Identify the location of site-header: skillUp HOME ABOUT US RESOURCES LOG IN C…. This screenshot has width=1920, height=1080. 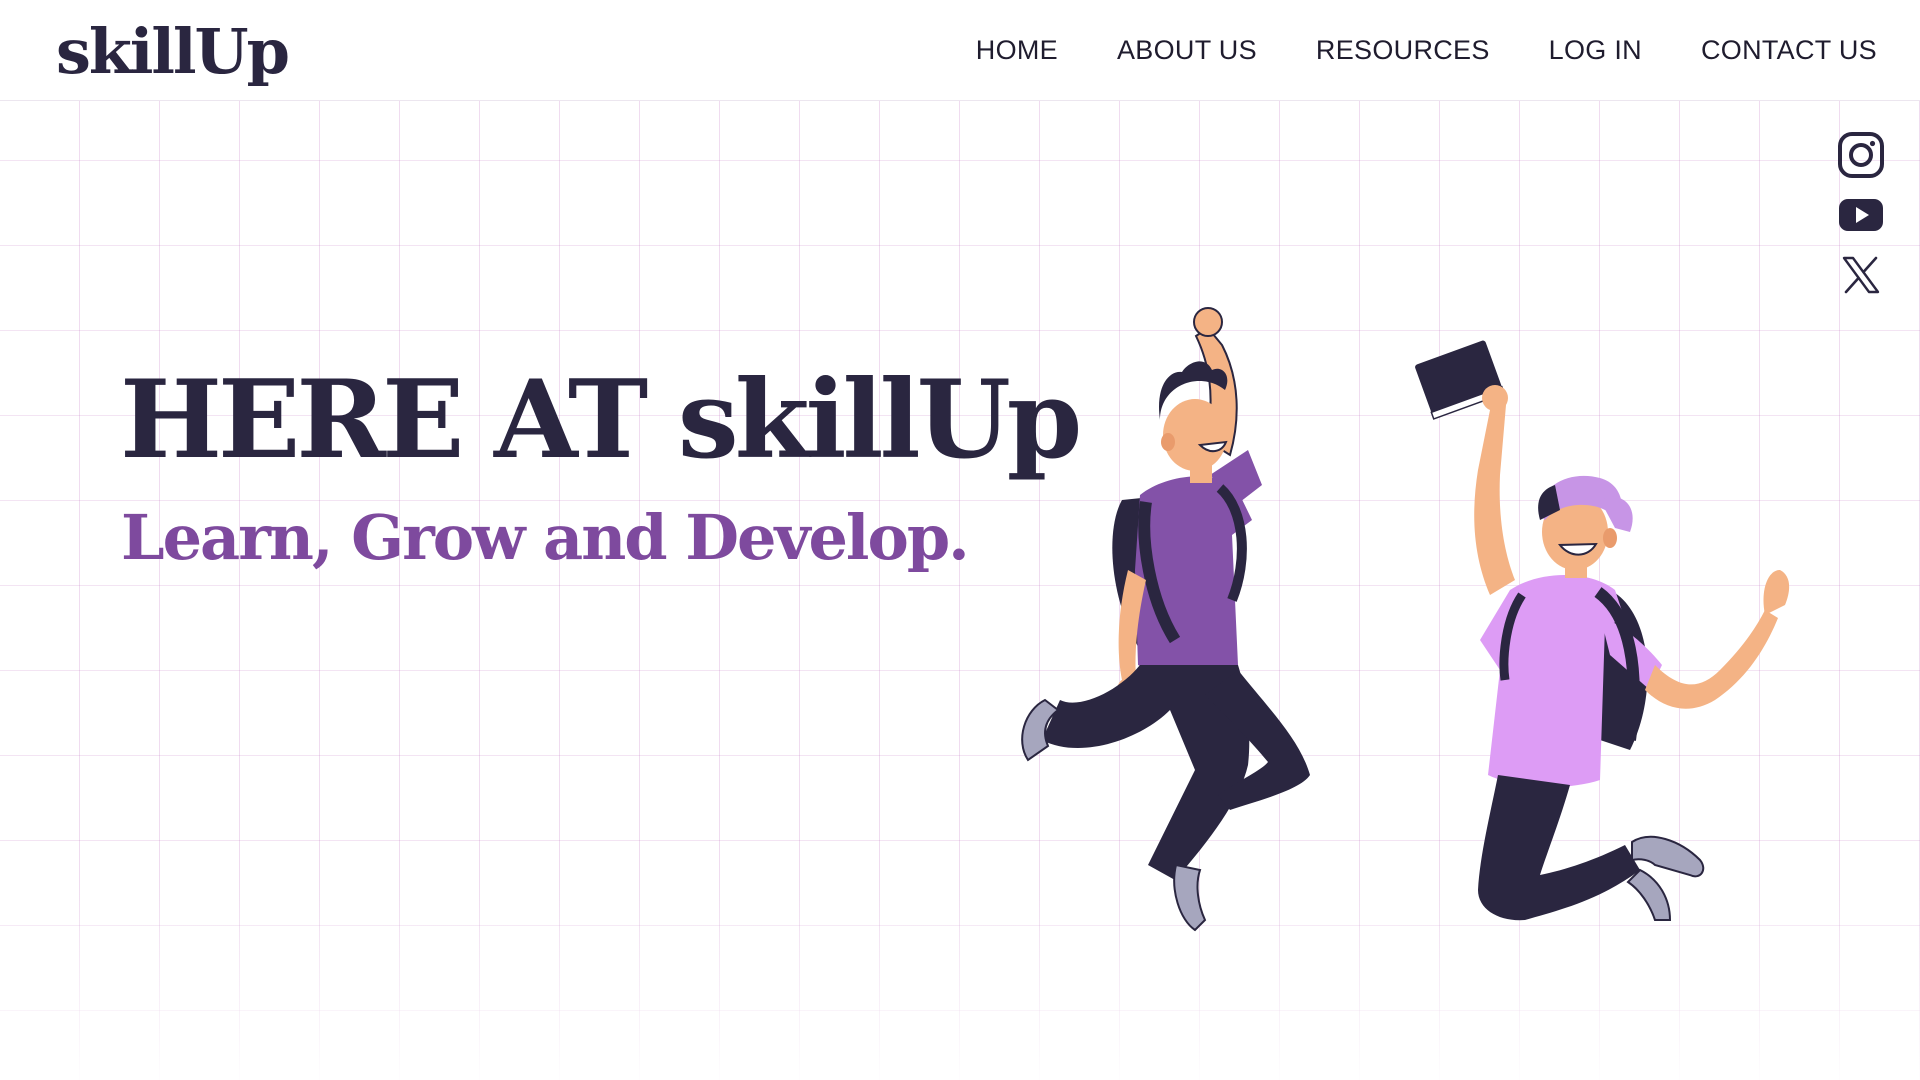
(960, 50).